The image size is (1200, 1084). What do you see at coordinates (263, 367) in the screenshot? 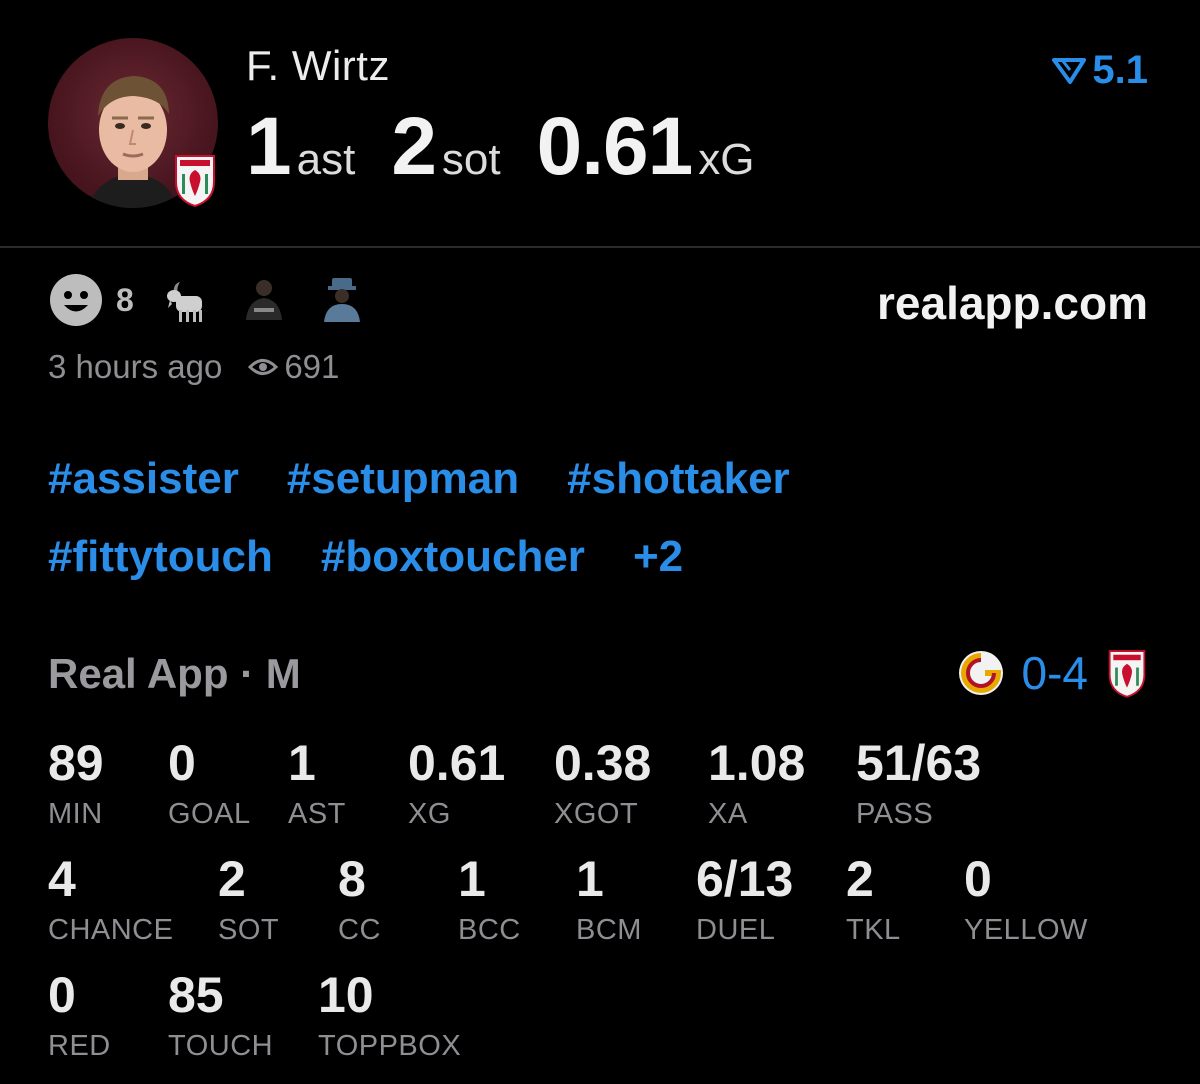
I see `eye-icon` at bounding box center [263, 367].